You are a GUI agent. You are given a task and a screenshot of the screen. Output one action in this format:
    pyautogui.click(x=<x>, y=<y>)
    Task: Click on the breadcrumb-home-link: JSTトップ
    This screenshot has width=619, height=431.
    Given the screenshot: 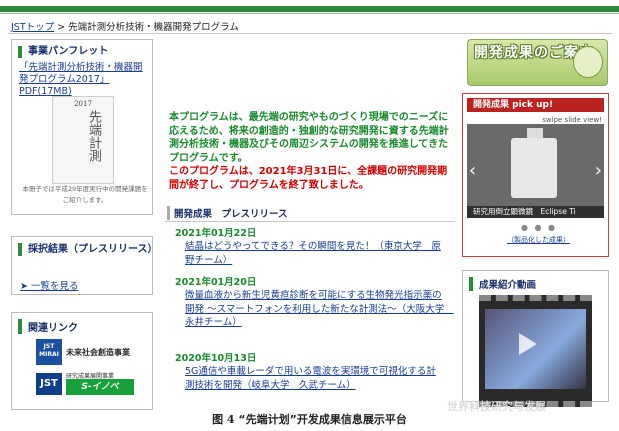 What is the action you would take?
    pyautogui.click(x=32, y=27)
    